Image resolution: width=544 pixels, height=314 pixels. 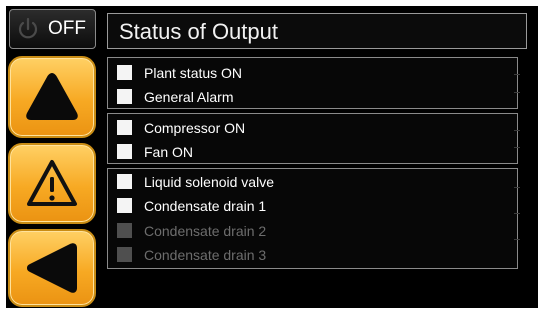 I want to click on scroll-up-button, so click(x=52, y=97).